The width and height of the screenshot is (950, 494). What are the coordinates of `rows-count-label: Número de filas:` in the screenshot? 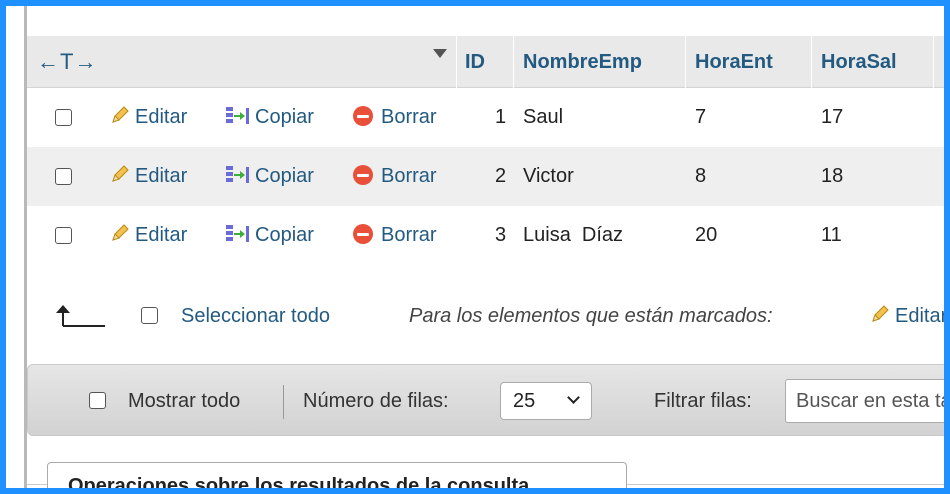 It's located at (376, 401).